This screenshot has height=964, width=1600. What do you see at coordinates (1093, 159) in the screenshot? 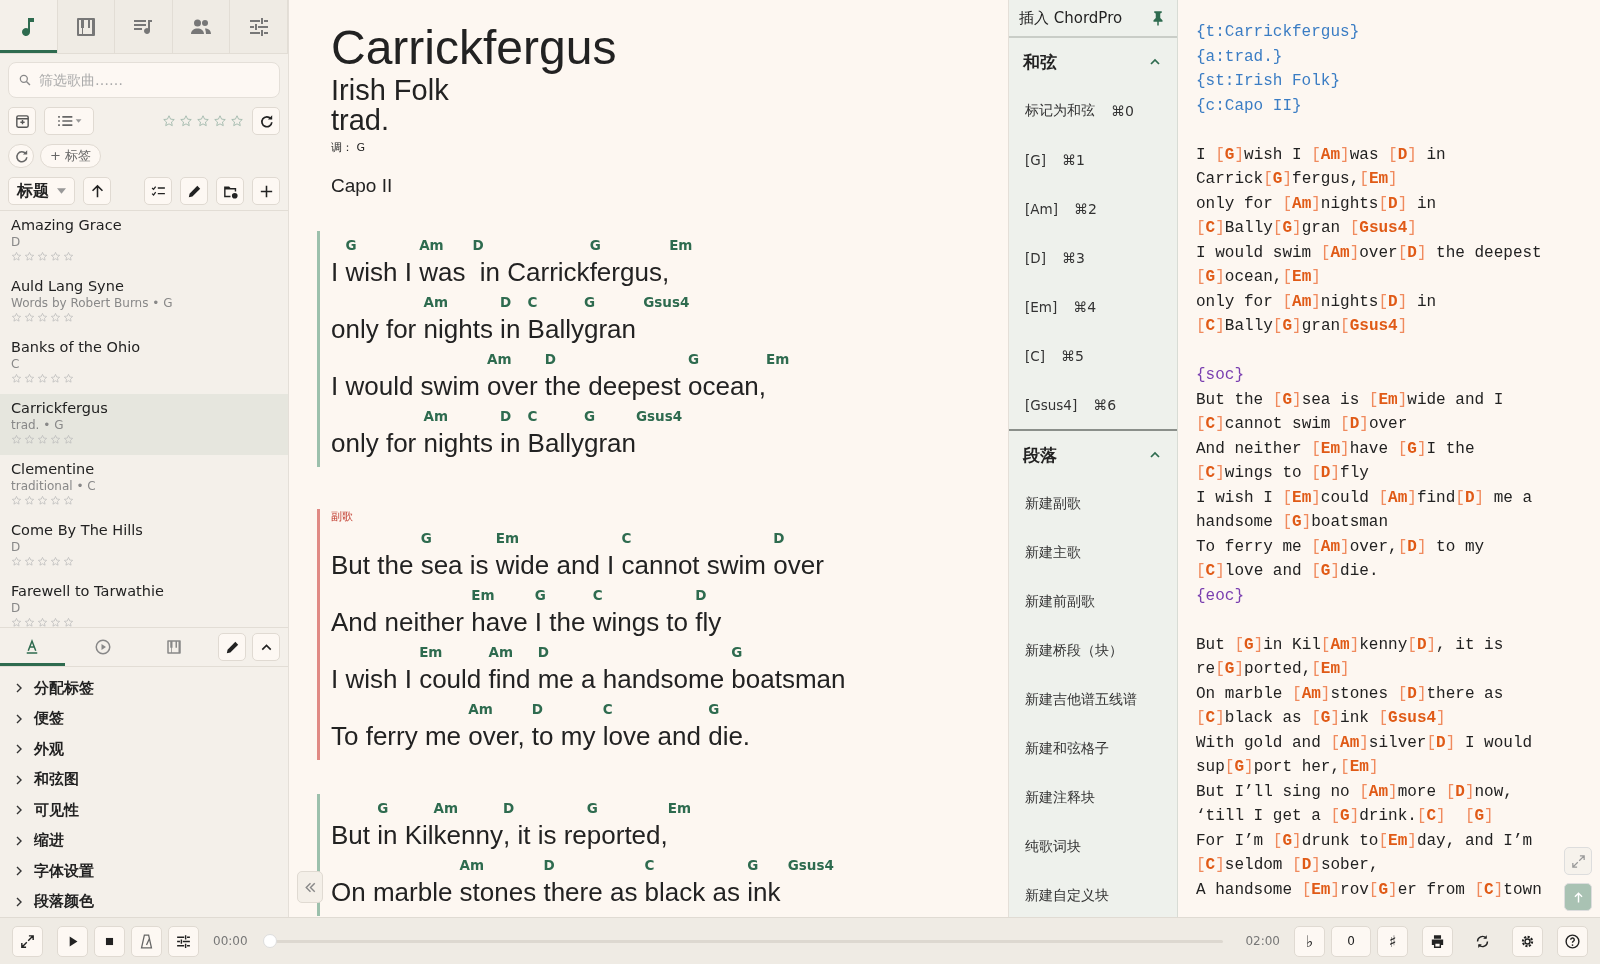
I see `insert-item: [G] ⌘1` at bounding box center [1093, 159].